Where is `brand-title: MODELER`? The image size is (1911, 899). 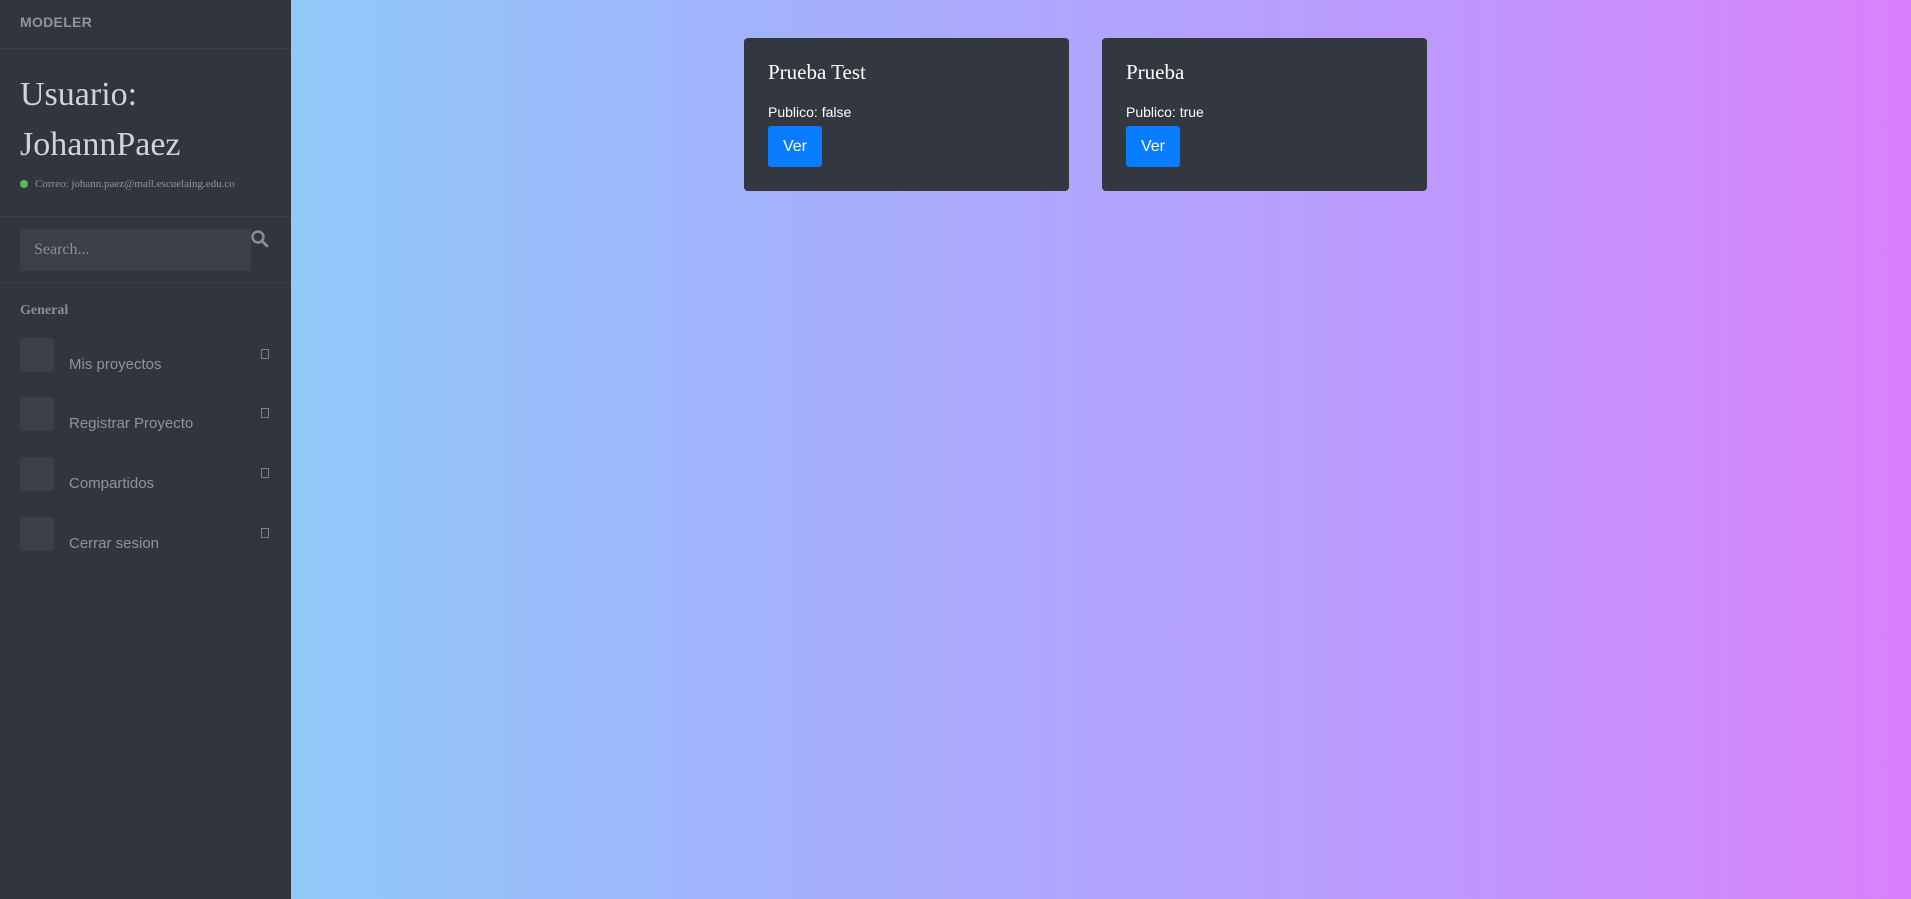
brand-title: MODELER is located at coordinates (56, 22).